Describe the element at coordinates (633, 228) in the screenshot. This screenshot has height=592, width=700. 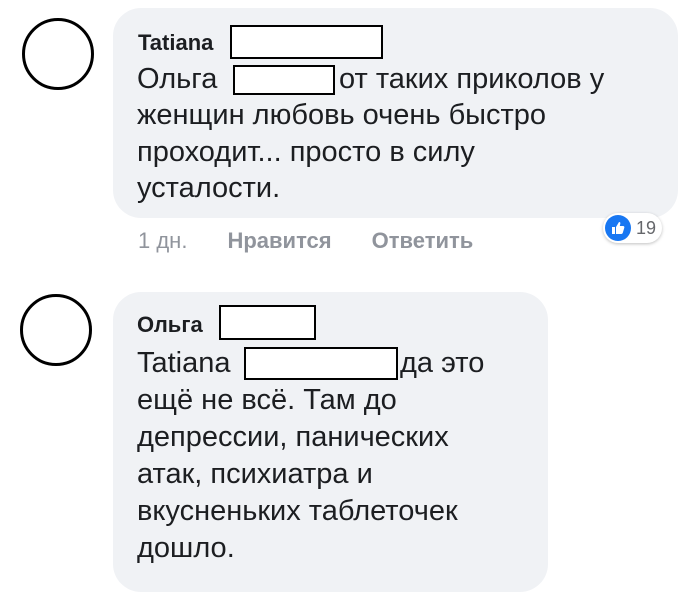
I see `reaction-summary: 19` at that location.